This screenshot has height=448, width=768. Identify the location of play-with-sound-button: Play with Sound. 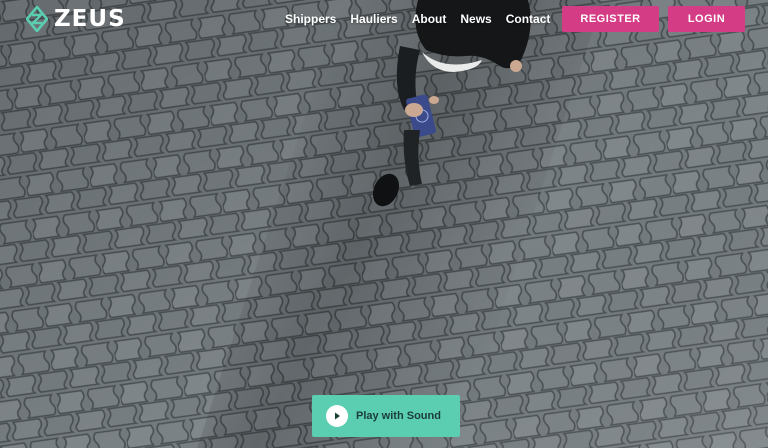
(386, 416).